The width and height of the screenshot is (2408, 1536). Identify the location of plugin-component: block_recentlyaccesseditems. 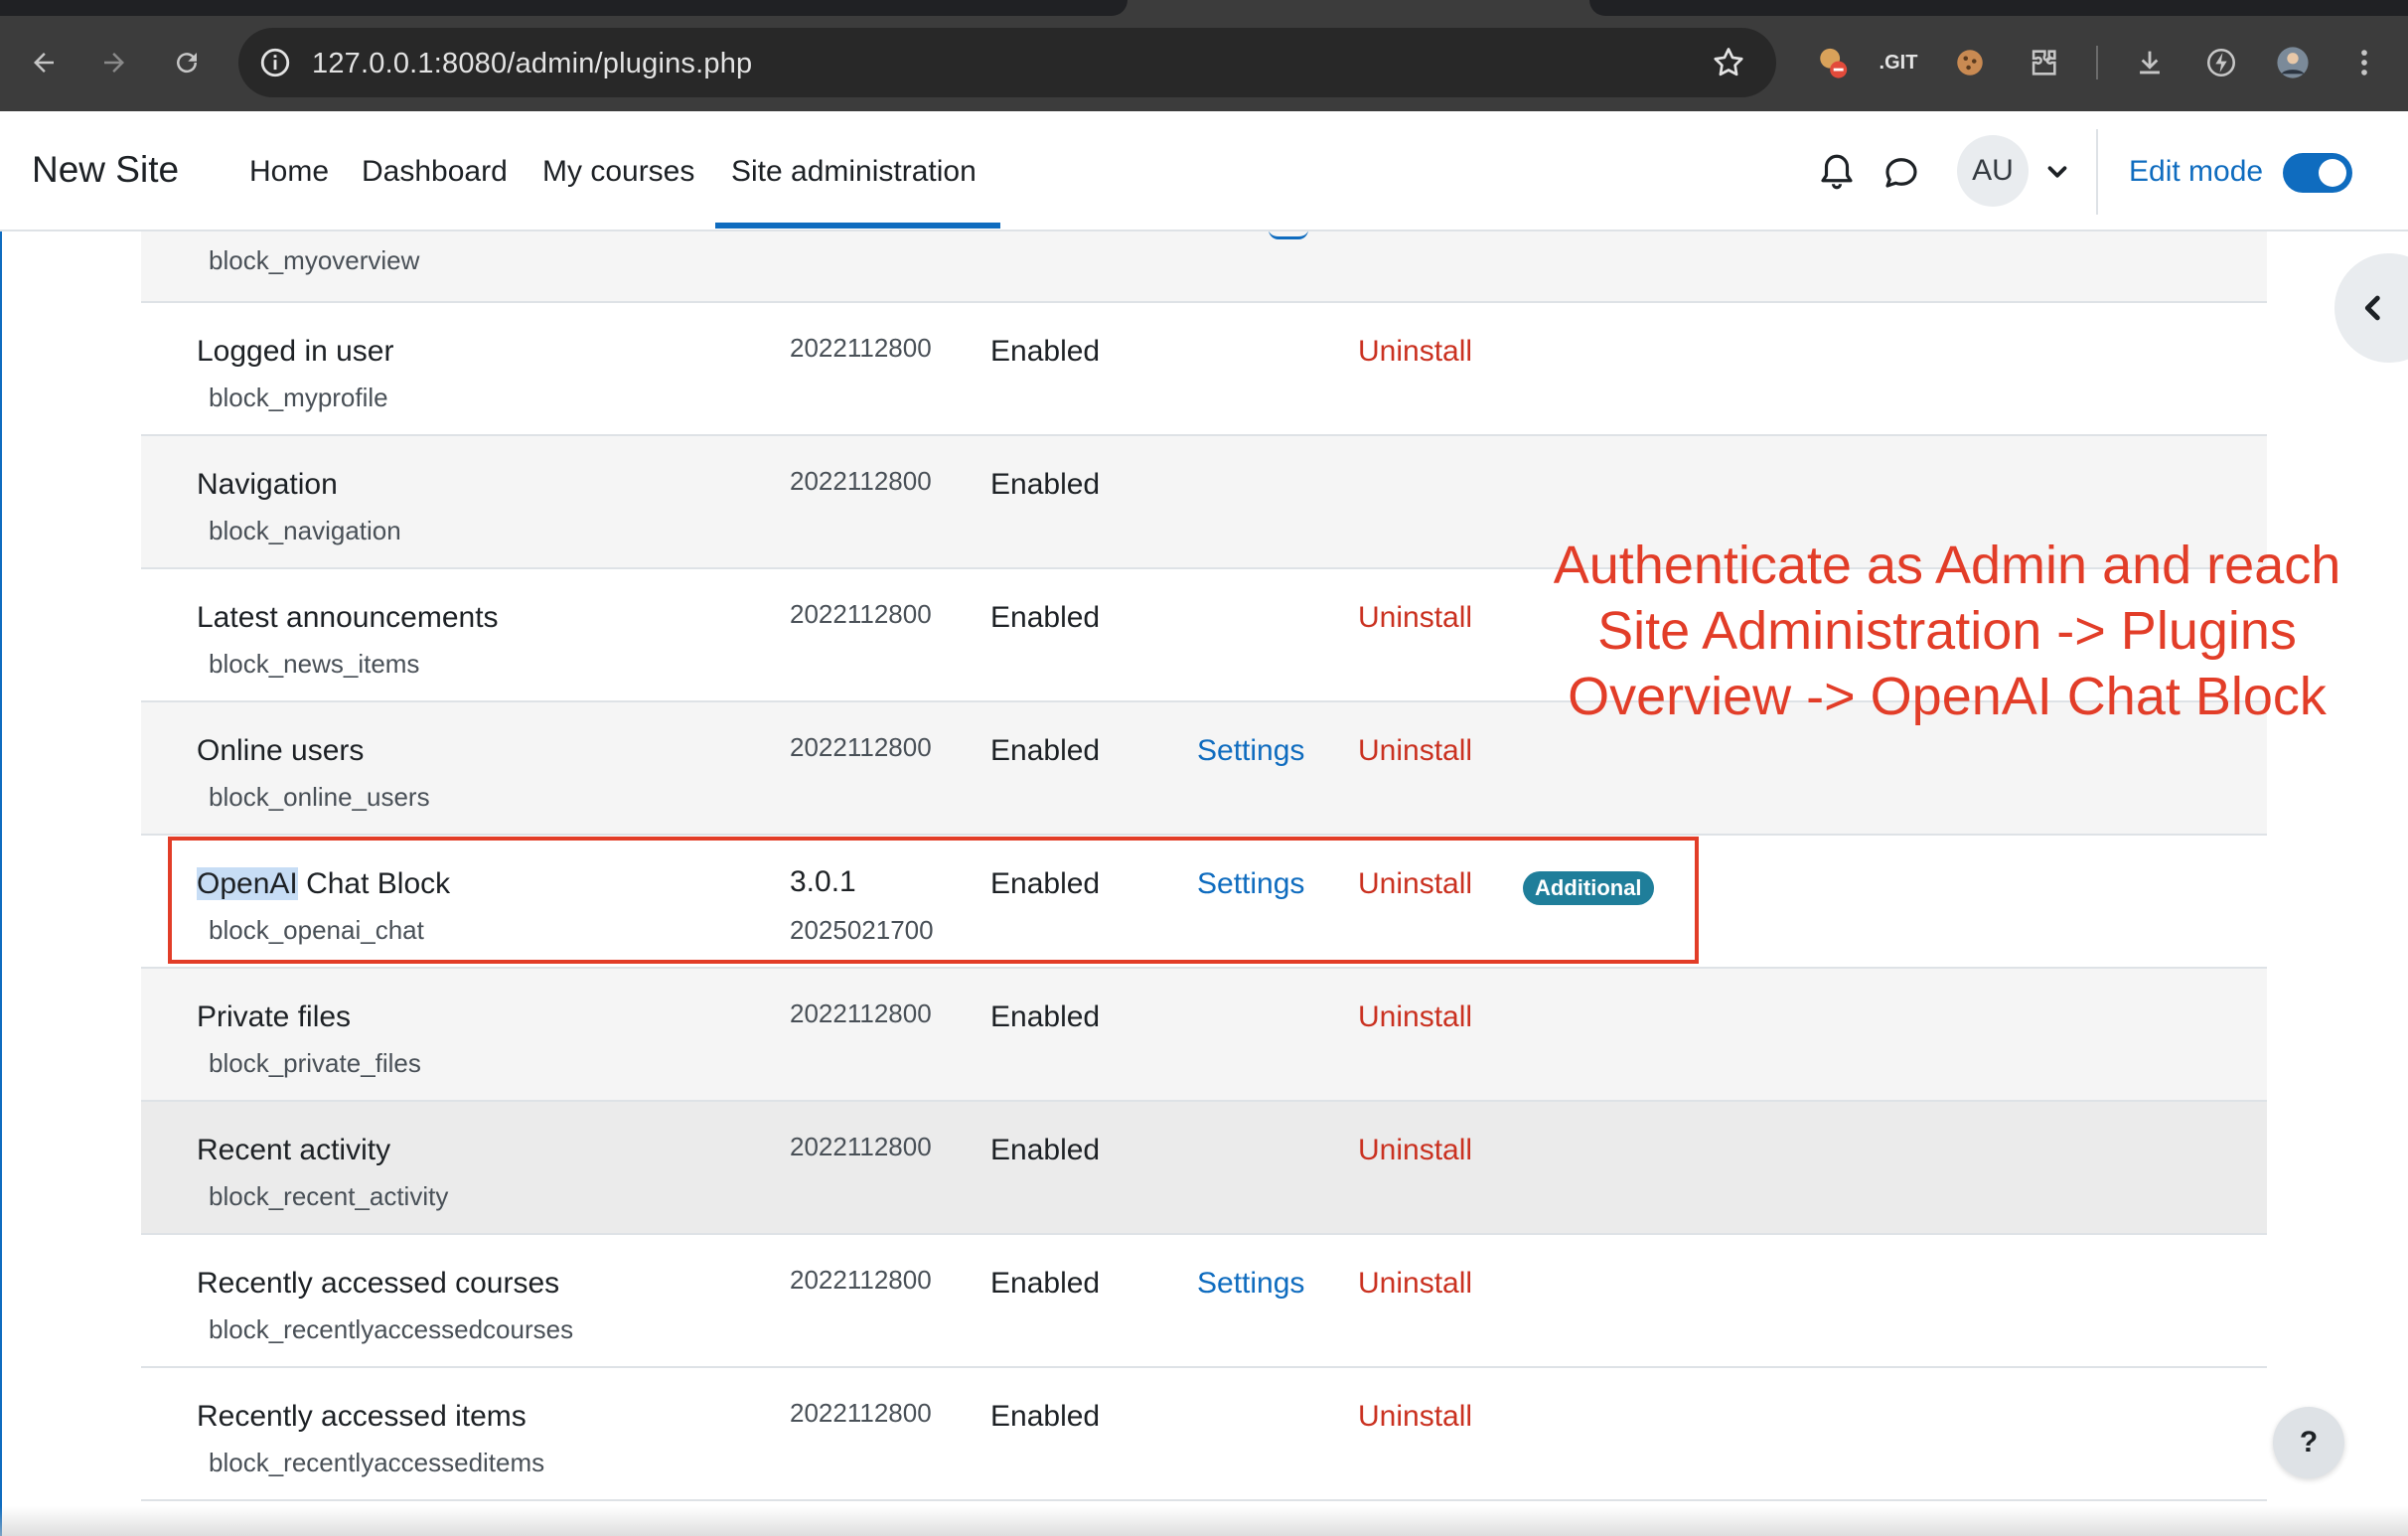
(377, 1462).